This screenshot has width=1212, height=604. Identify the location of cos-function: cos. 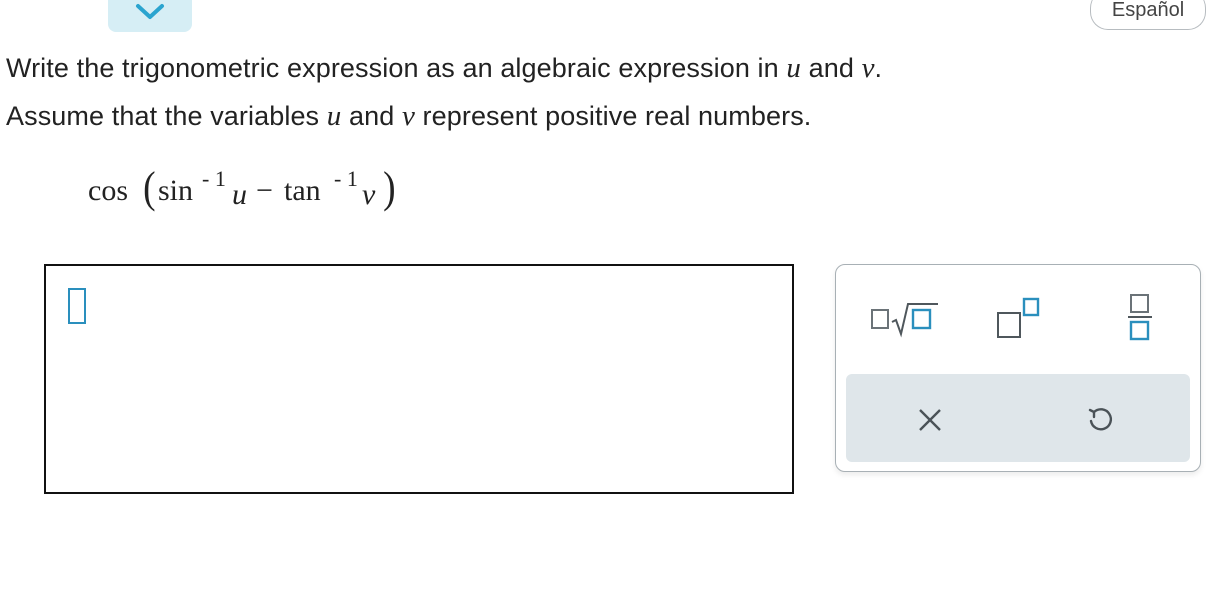
(108, 190).